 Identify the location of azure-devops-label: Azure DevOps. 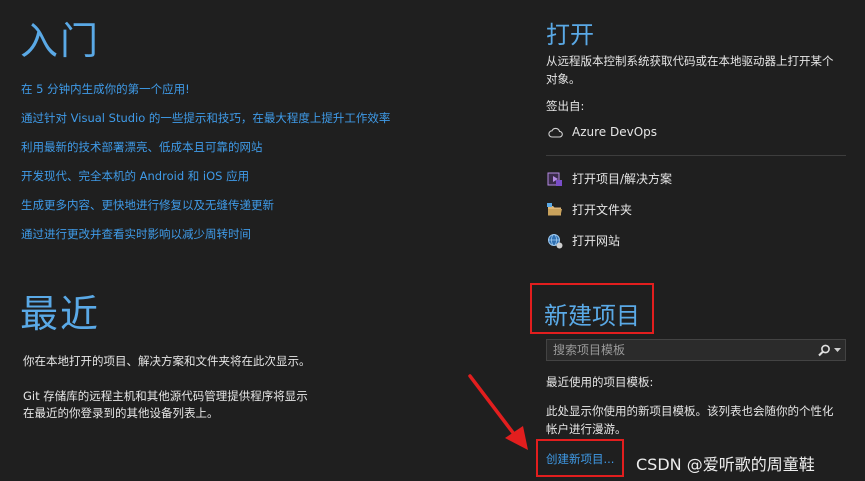
(615, 132).